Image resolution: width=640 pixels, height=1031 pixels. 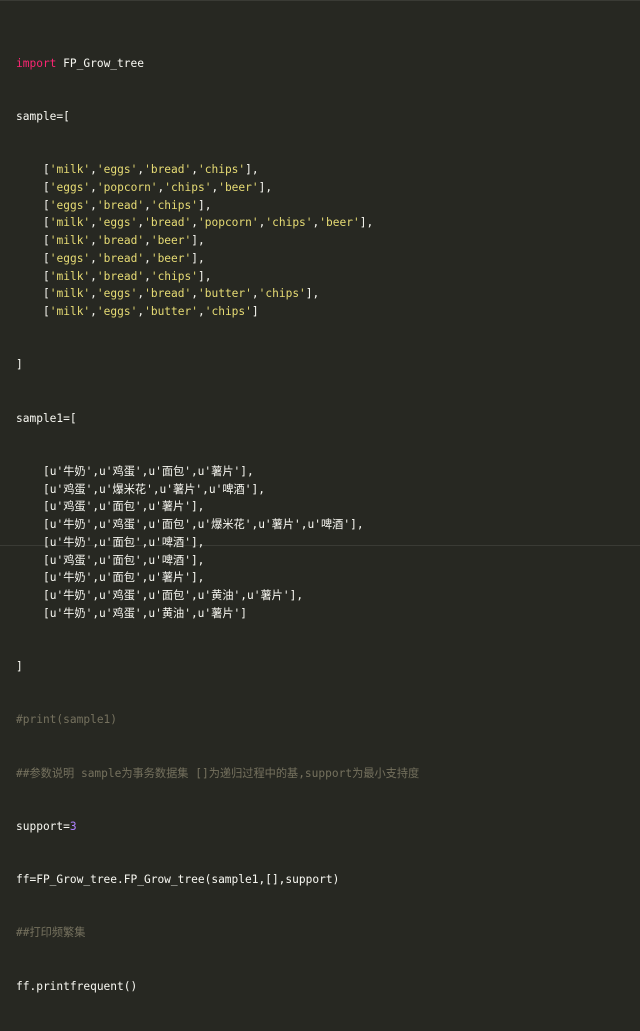 I want to click on sample1-row: [u'牛奶',u'鸡蛋',u'面包',u'爆米花',u'薯片',u'啤酒'],, so click(x=217, y=525).